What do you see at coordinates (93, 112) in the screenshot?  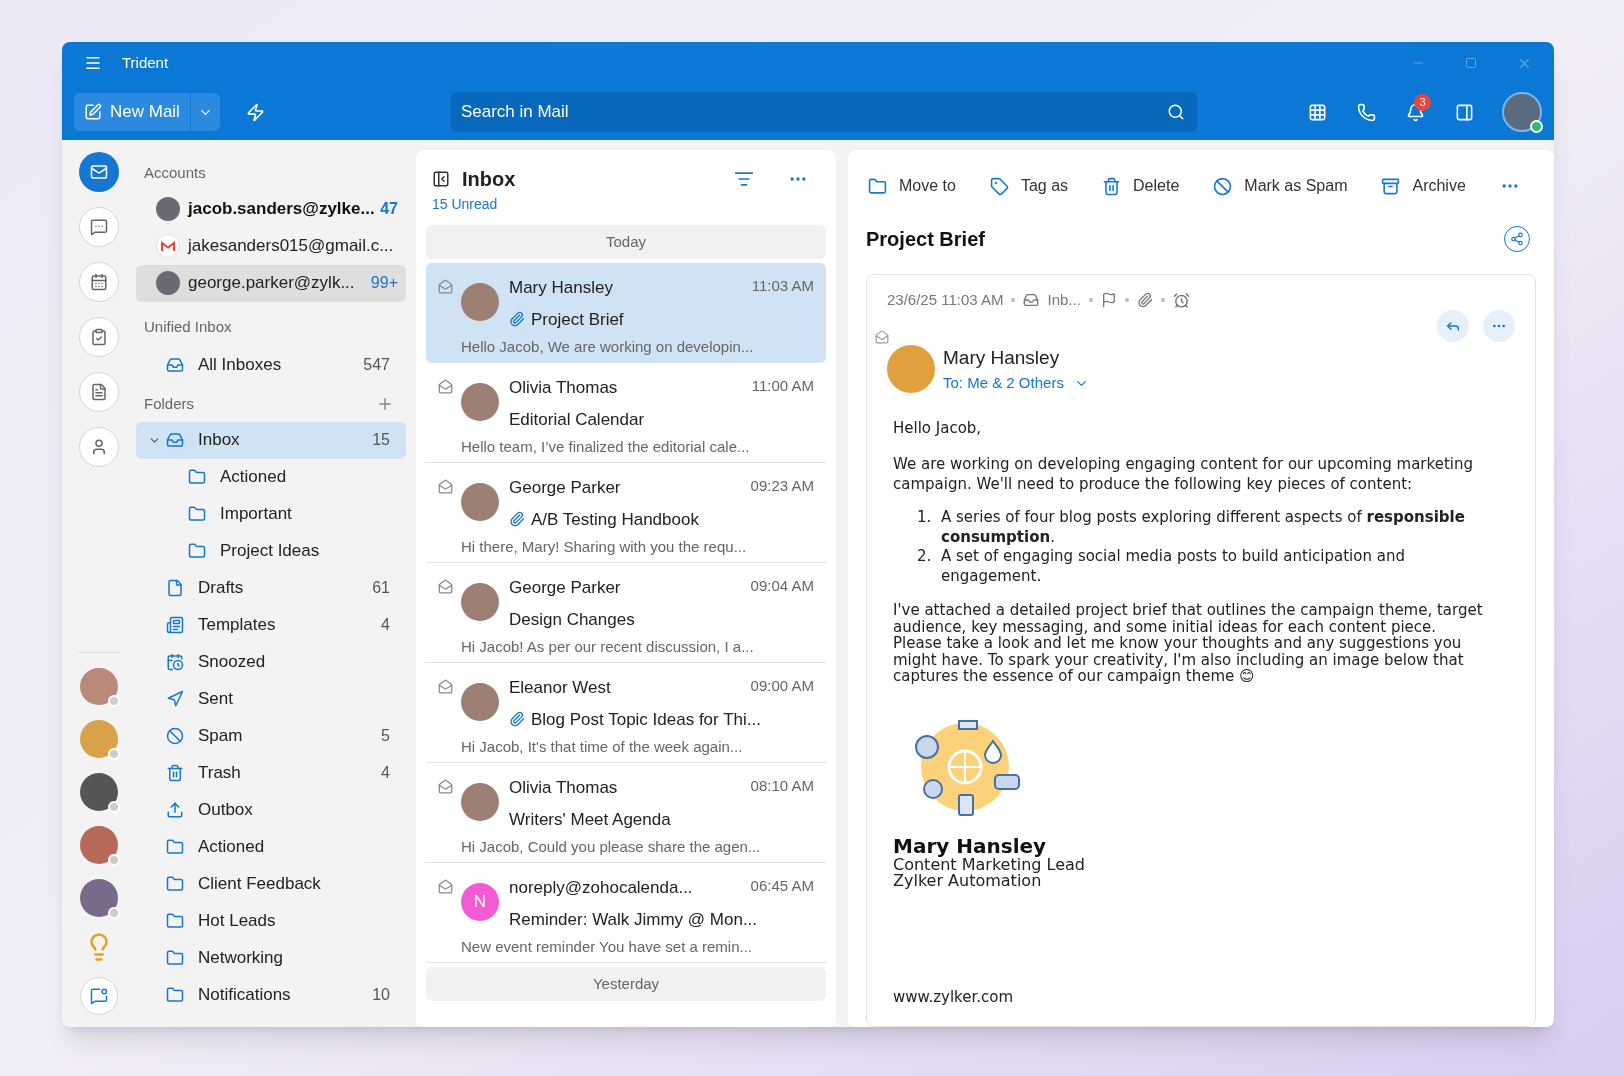 I see `compose-icon` at bounding box center [93, 112].